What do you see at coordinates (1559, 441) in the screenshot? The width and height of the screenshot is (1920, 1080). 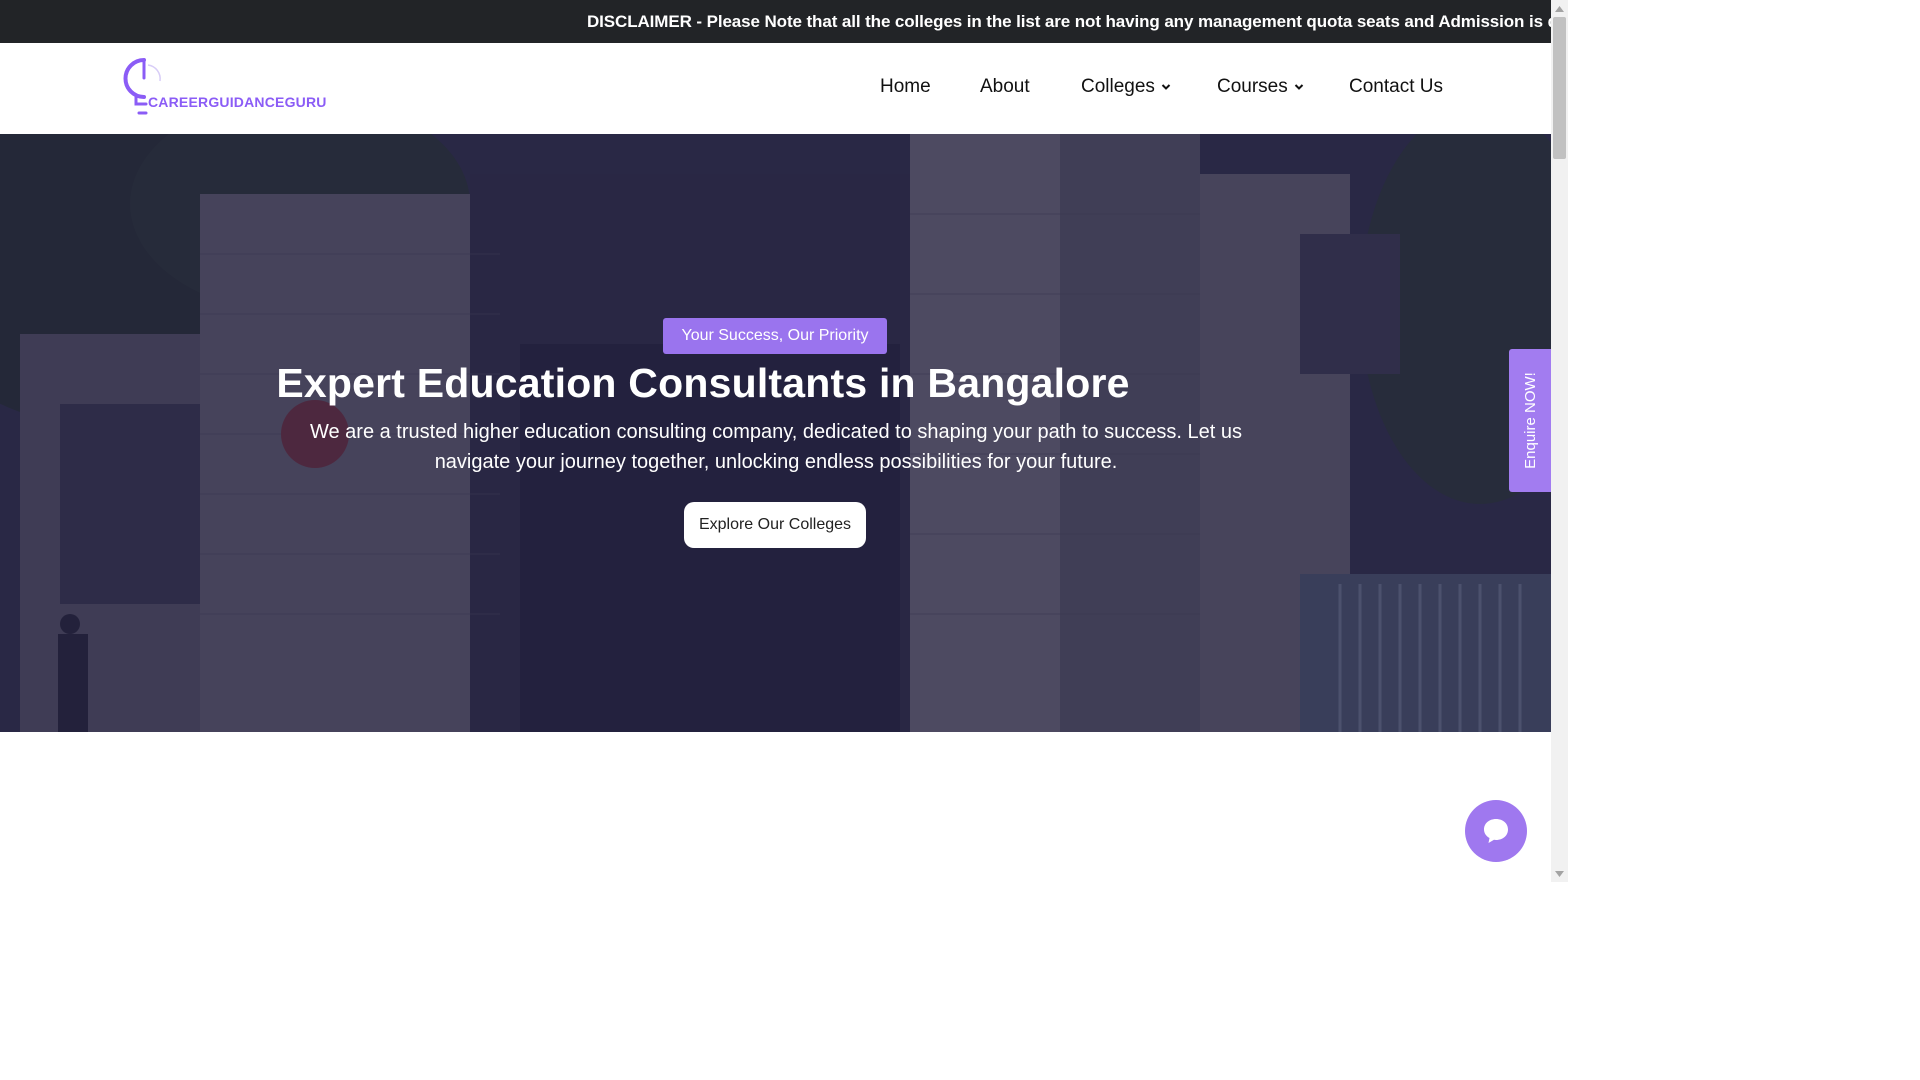 I see `page-scrollbar` at bounding box center [1559, 441].